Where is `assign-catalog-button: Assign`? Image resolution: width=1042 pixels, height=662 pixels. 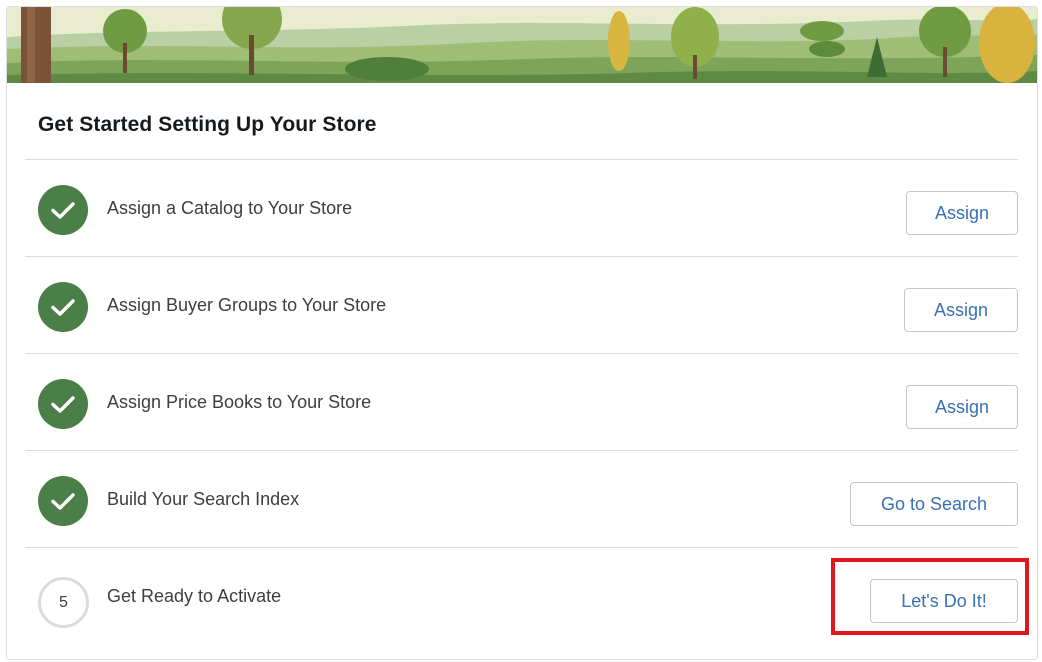
assign-catalog-button: Assign is located at coordinates (962, 213).